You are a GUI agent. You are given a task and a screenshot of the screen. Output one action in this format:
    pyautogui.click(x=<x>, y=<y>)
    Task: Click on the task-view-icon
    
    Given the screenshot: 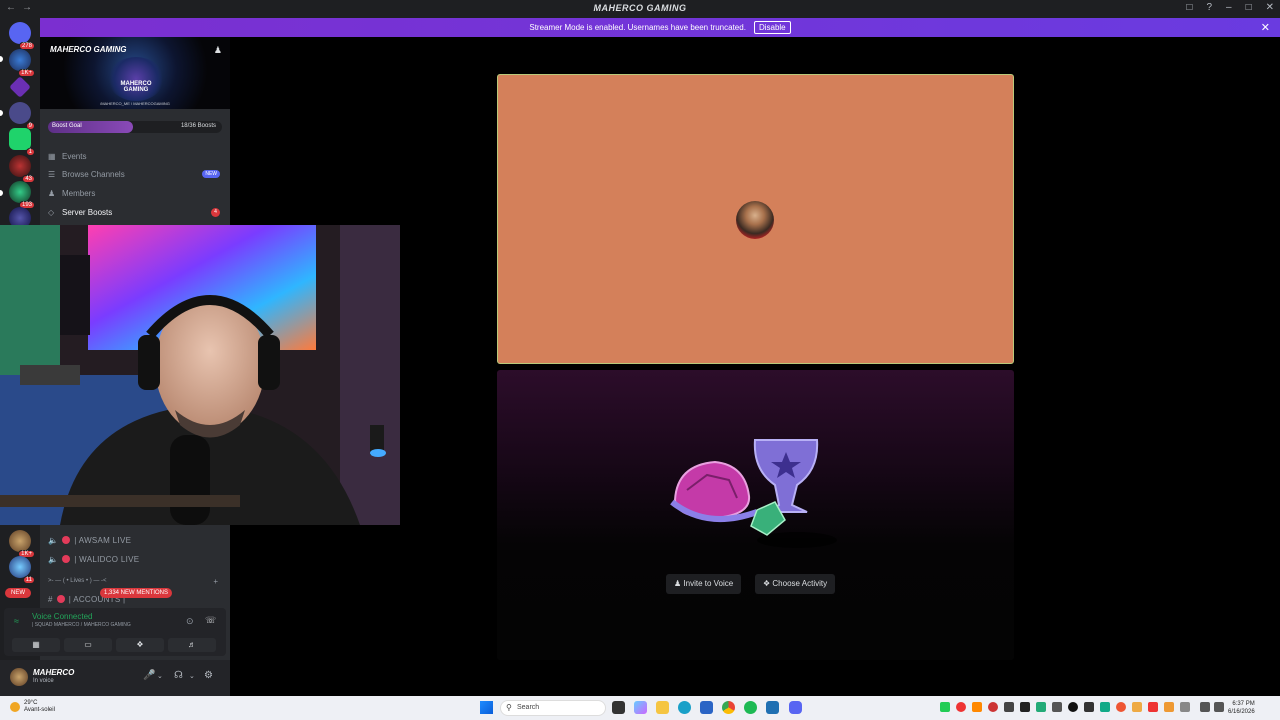 What is the action you would take?
    pyautogui.click(x=618, y=707)
    